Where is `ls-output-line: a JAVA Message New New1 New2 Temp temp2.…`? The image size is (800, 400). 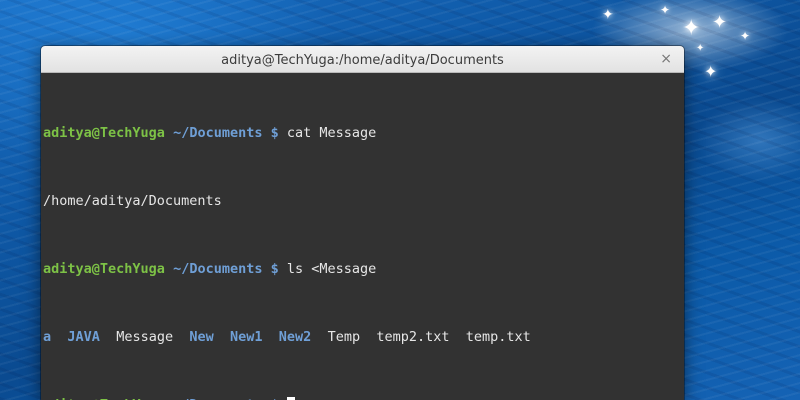 ls-output-line: a JAVA Message New New1 New2 Temp temp2.… is located at coordinates (363, 337).